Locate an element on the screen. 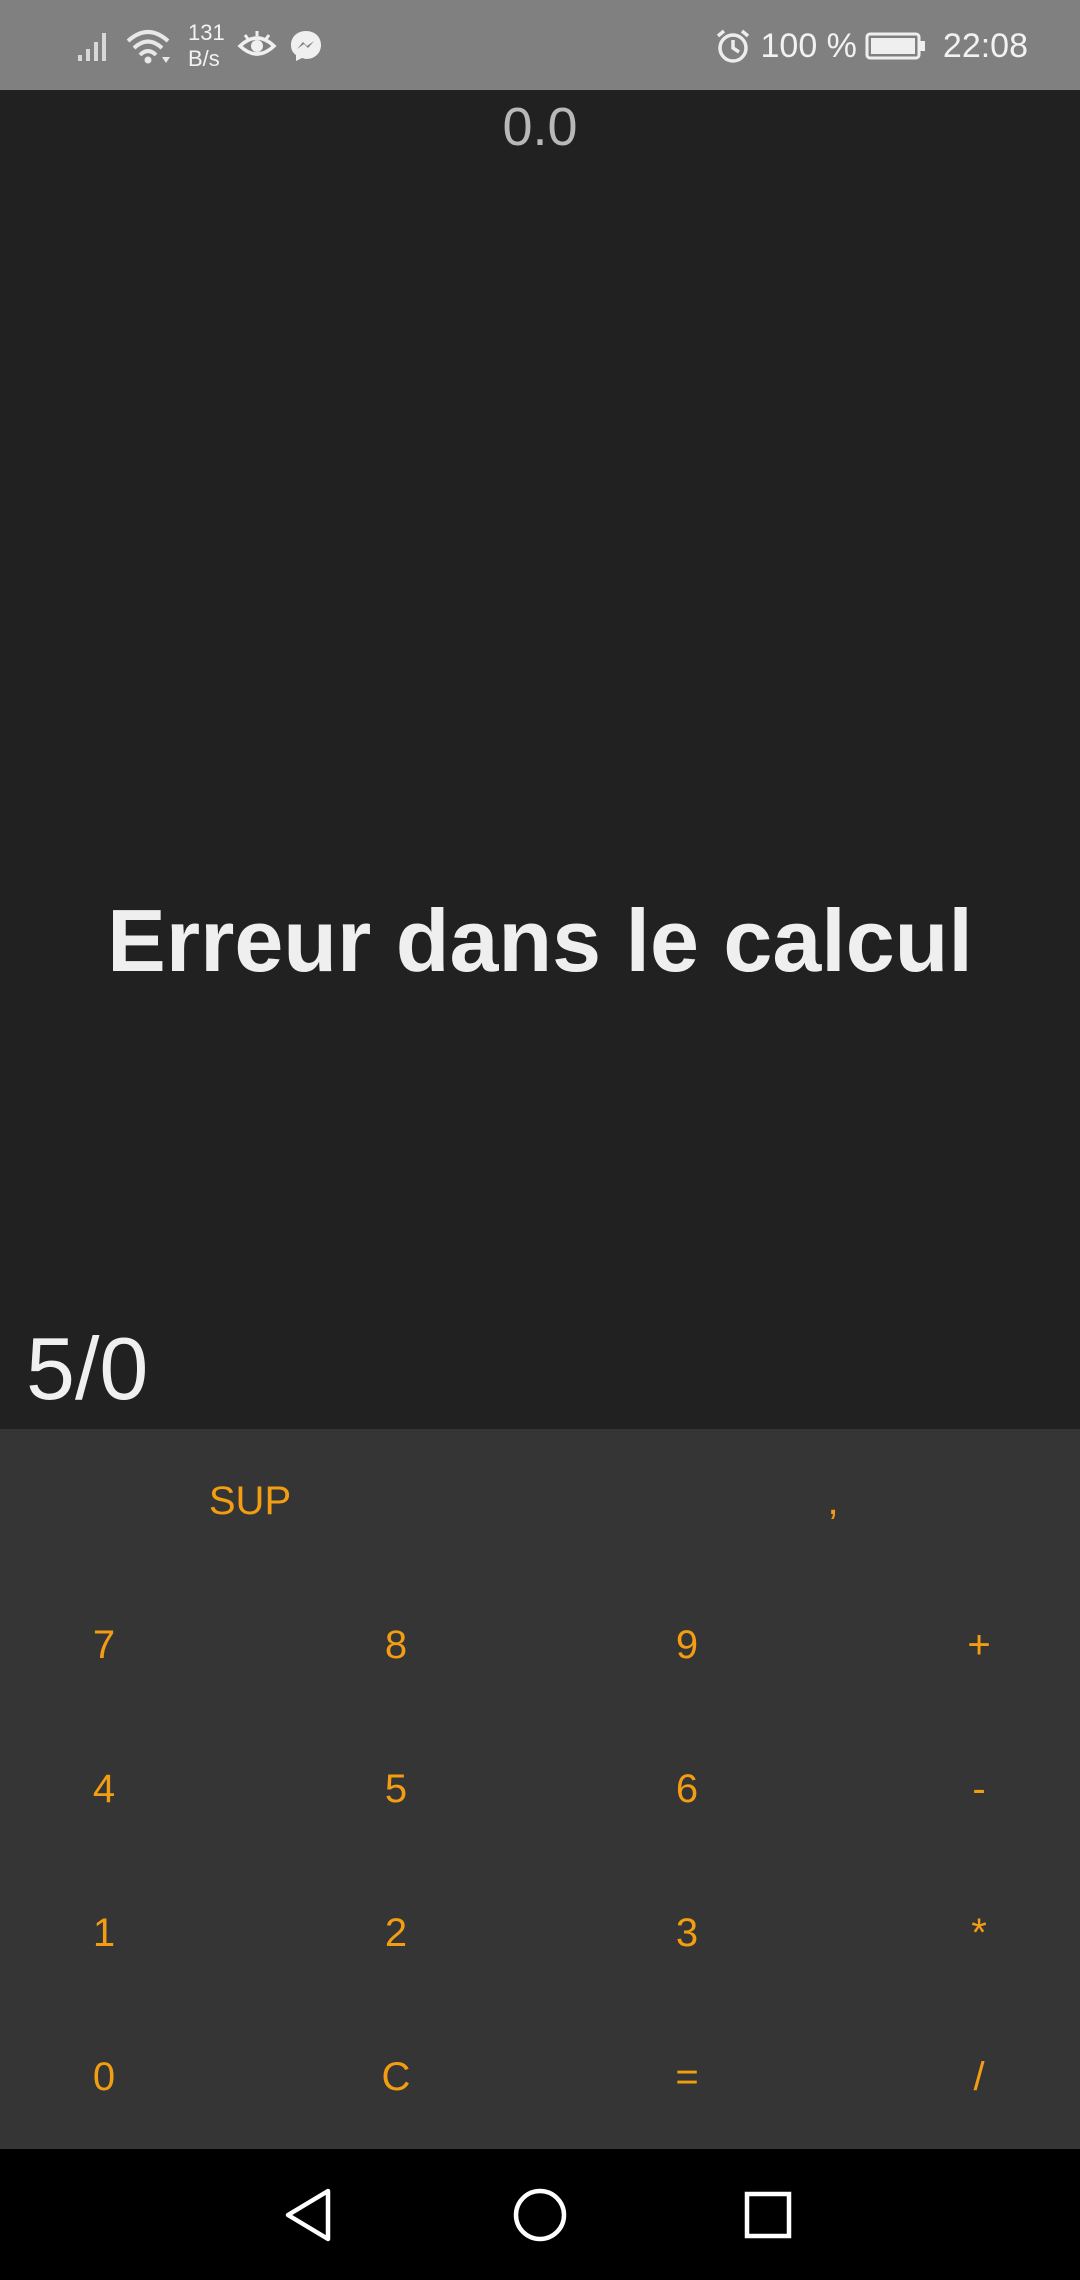 This screenshot has height=2280, width=1080. battery-percent: 100 % is located at coordinates (808, 45).